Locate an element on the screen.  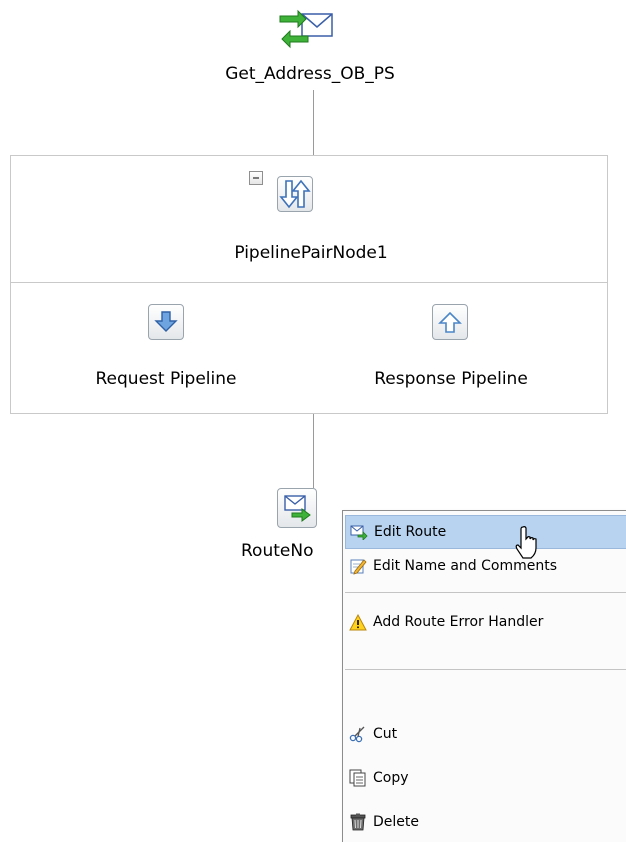
pipeline-pair-button is located at coordinates (295, 194).